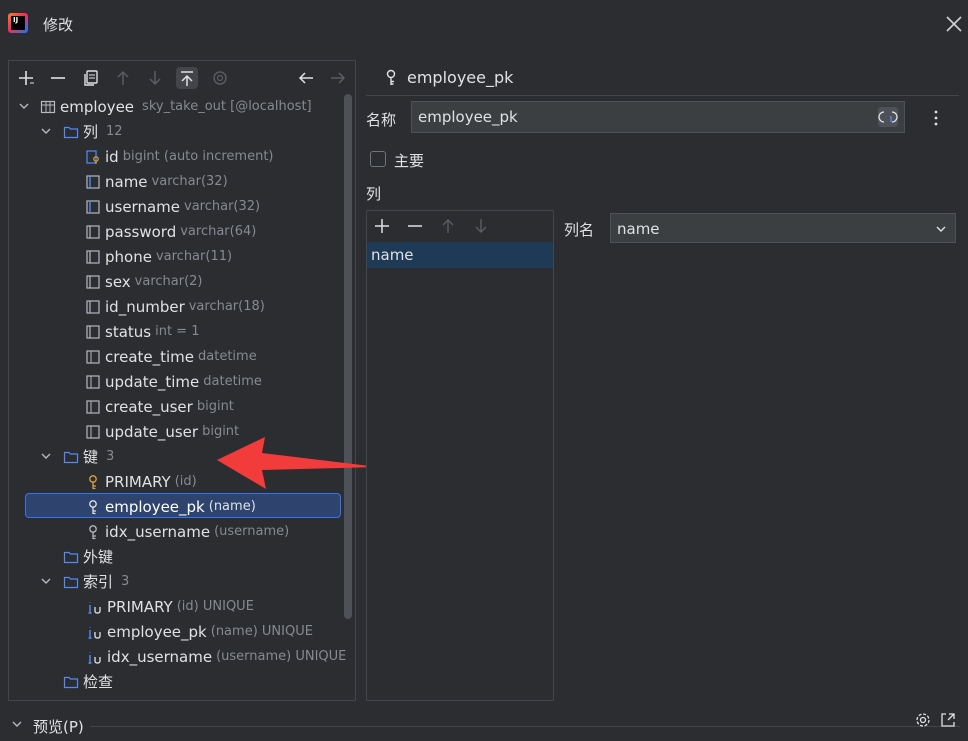 This screenshot has height=741, width=968. I want to click on index-name: PRIMARY, so click(140, 606).